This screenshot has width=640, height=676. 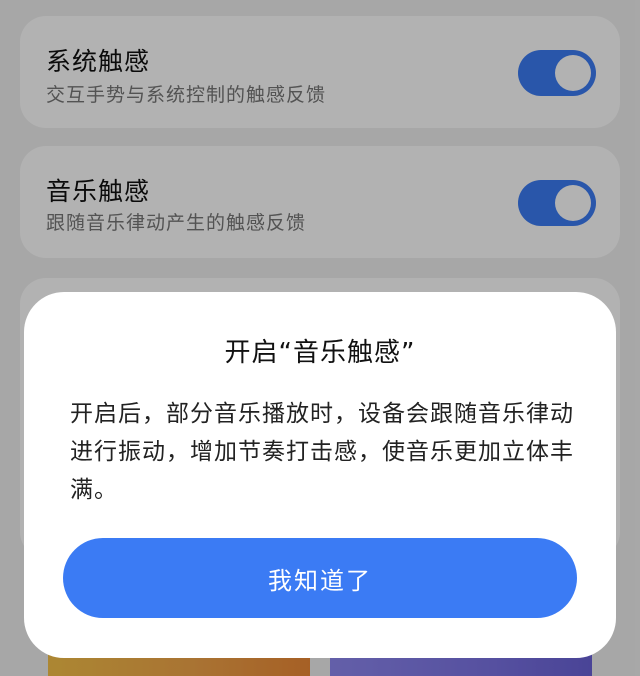 What do you see at coordinates (320, 578) in the screenshot?
I see `got-it-button: 我知道了` at bounding box center [320, 578].